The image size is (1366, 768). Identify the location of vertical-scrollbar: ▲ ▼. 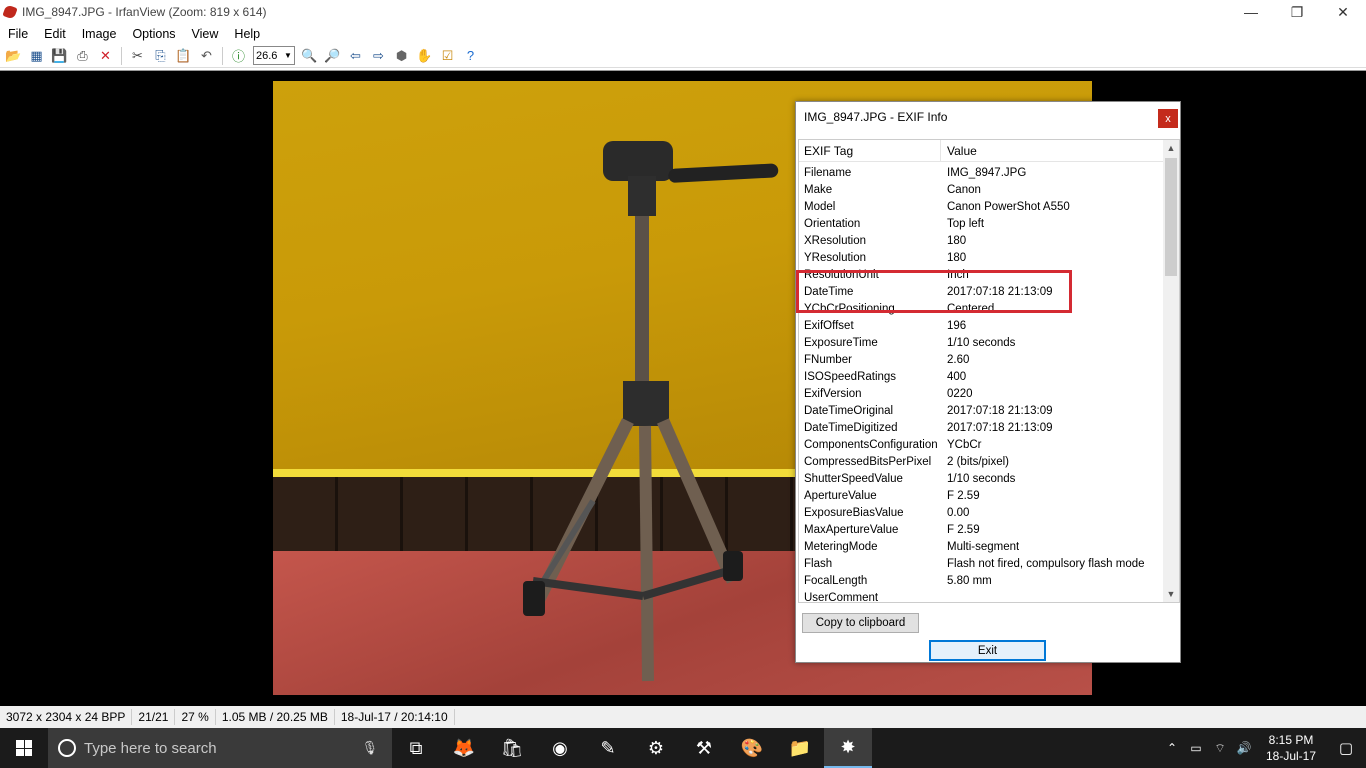
(1171, 371).